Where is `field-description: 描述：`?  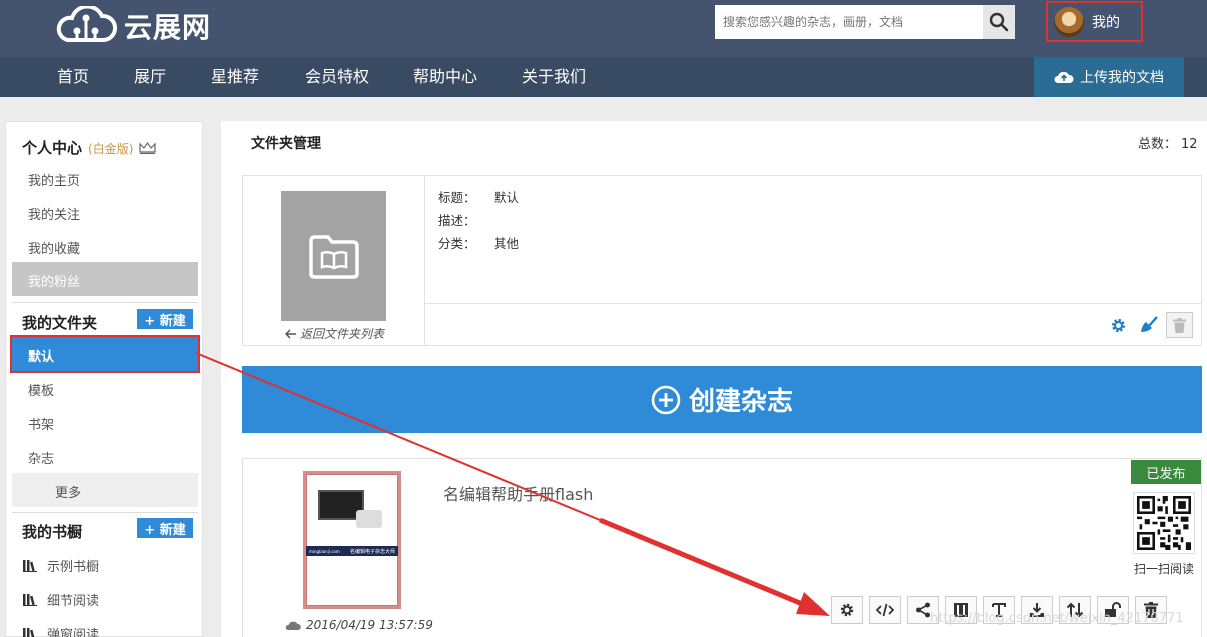 field-description: 描述： is located at coordinates (478, 220).